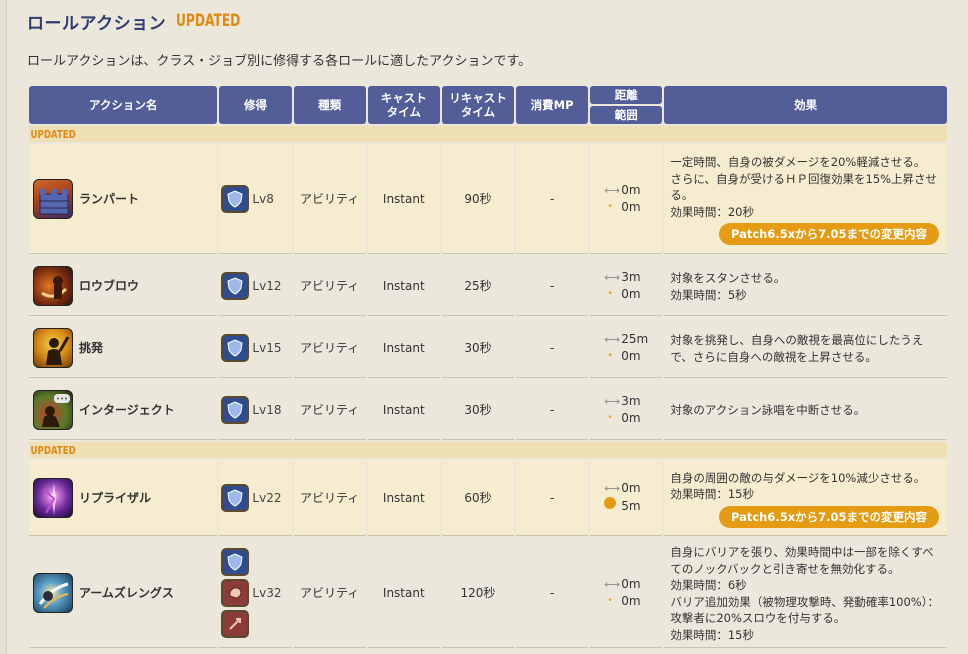 The width and height of the screenshot is (968, 654). Describe the element at coordinates (235, 623) in the screenshot. I see `ranged-role-icon` at that location.